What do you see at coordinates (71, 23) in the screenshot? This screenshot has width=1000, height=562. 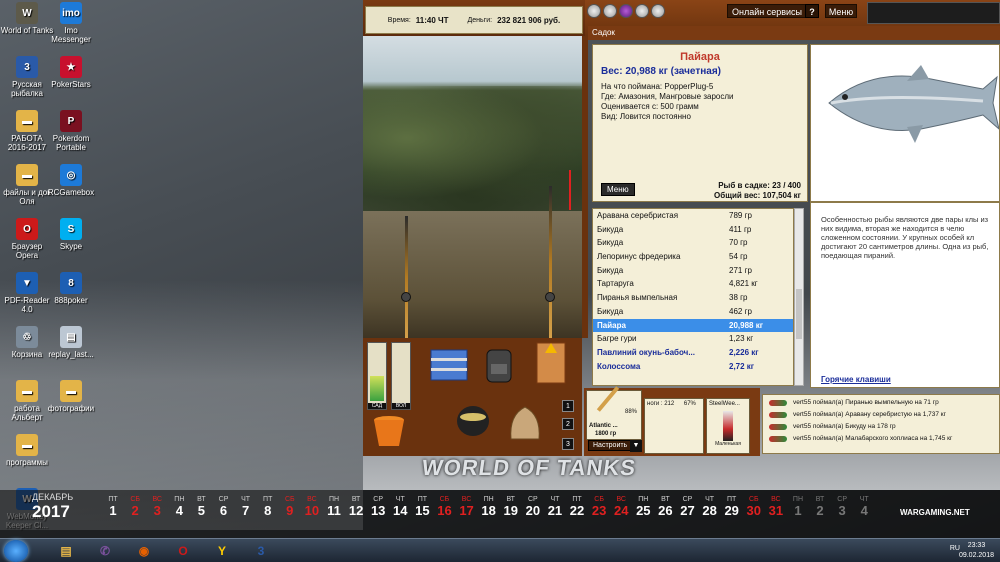 I see `desktop-icon: imo Imo Messenger` at bounding box center [71, 23].